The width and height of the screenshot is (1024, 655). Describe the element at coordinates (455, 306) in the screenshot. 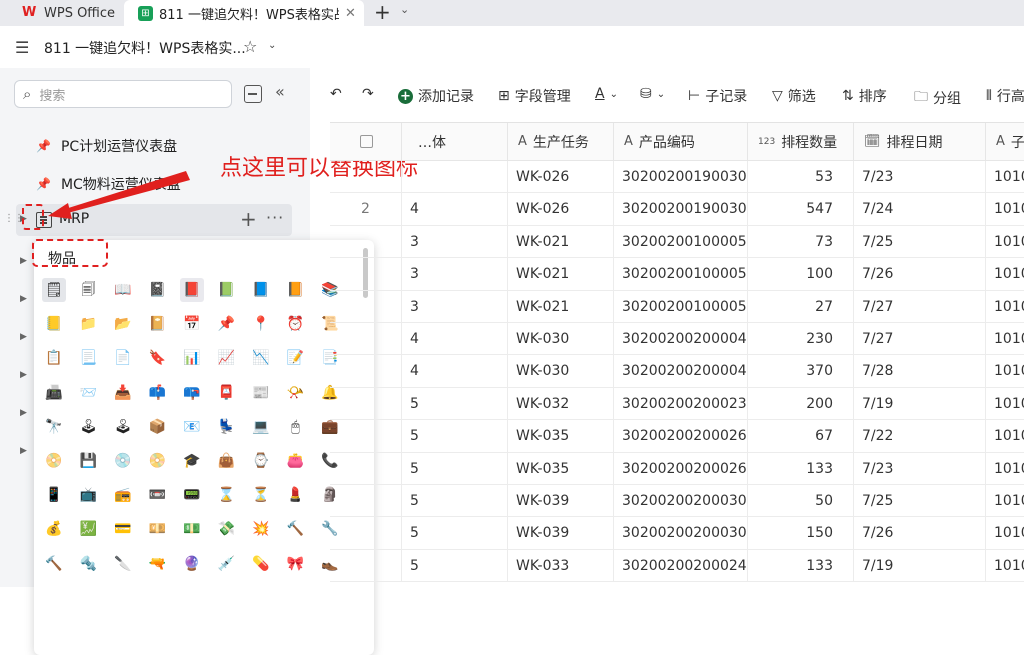

I see `table-cell-a: 3` at that location.